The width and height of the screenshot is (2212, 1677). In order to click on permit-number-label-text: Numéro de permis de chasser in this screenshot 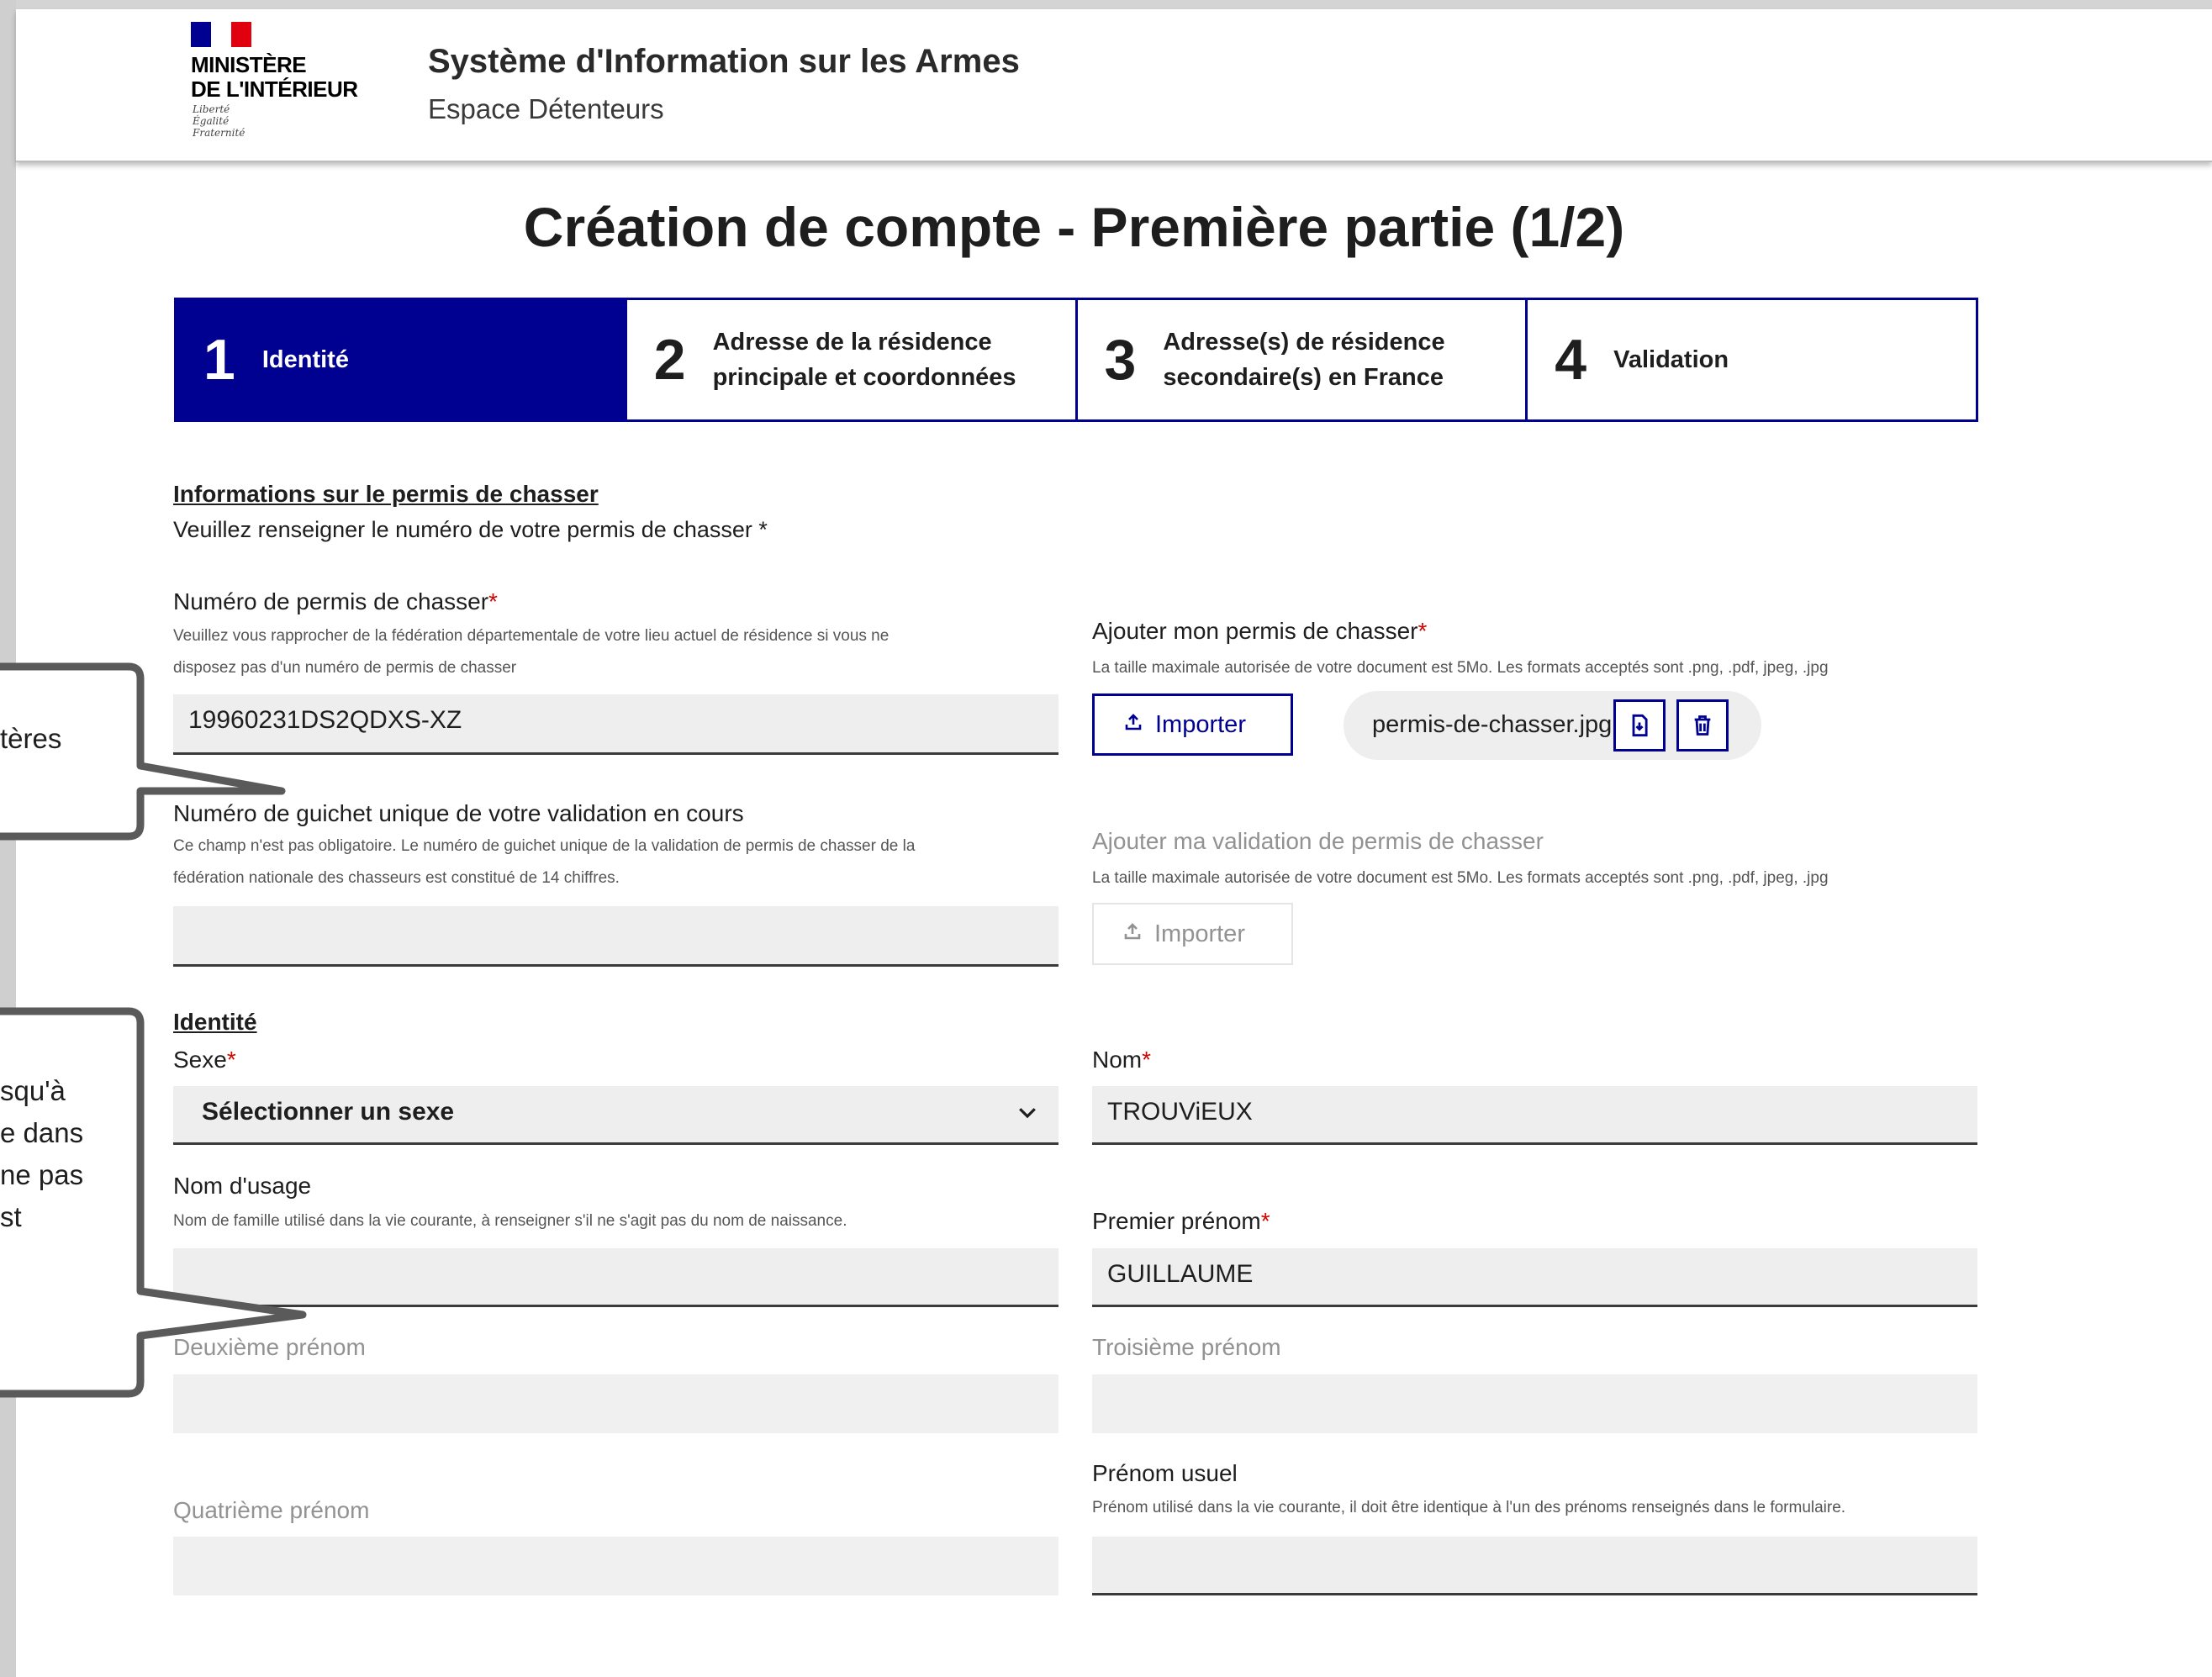, I will do `click(331, 601)`.